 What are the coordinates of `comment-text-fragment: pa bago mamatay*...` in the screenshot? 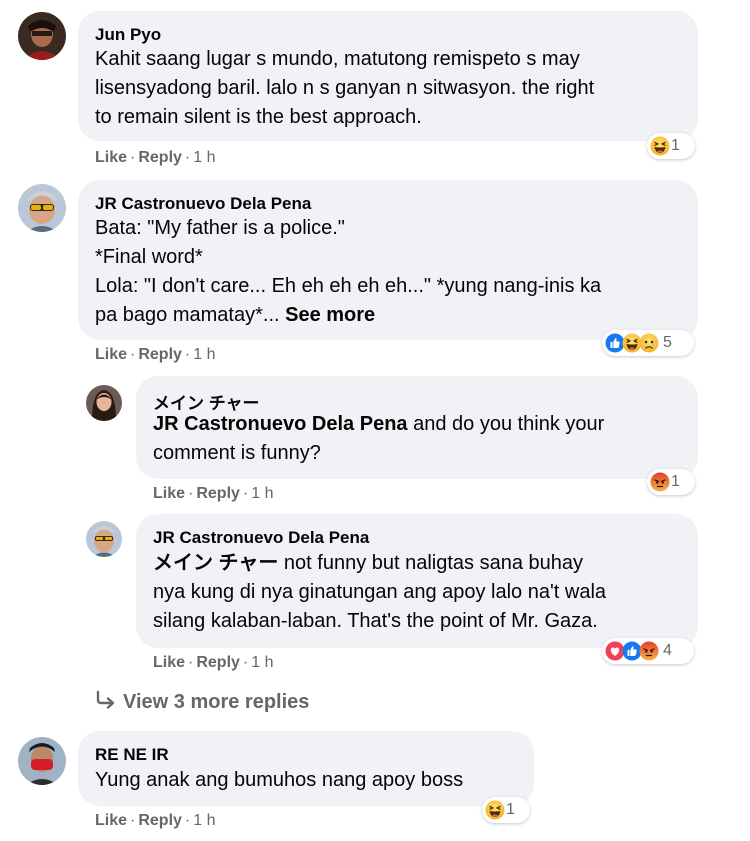 It's located at (187, 315).